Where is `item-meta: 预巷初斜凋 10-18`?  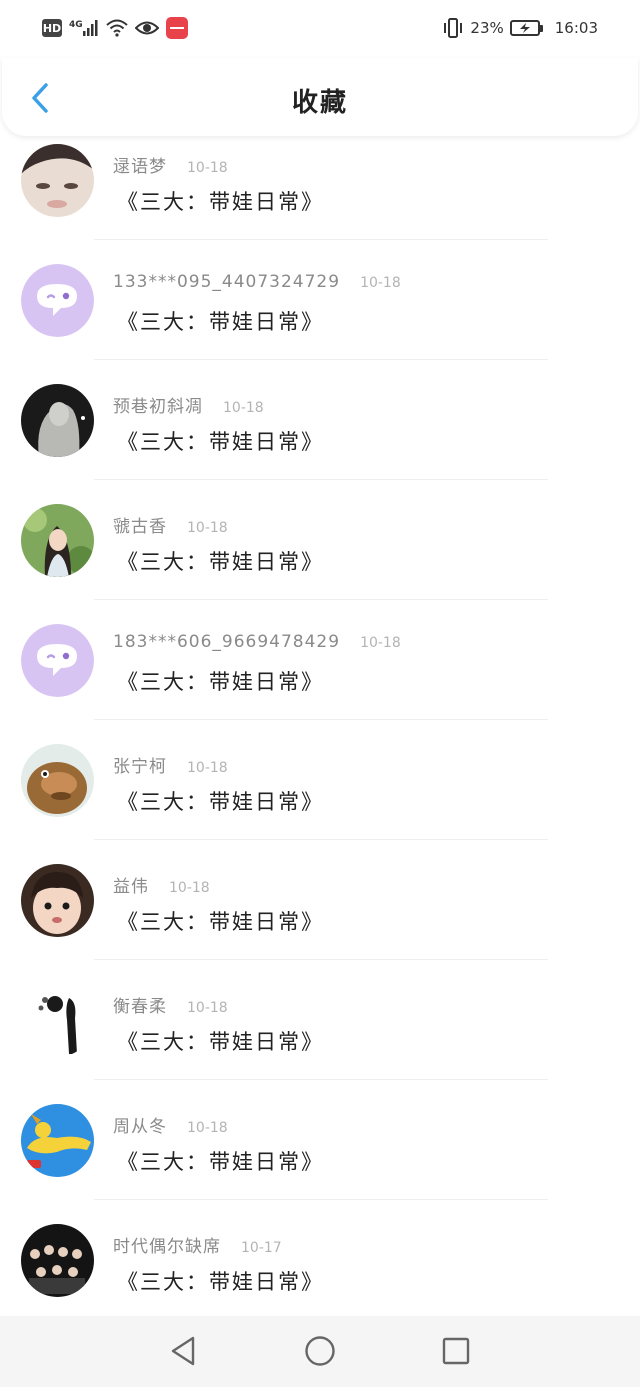
item-meta: 预巷初斜凋 10-18 is located at coordinates (188, 404).